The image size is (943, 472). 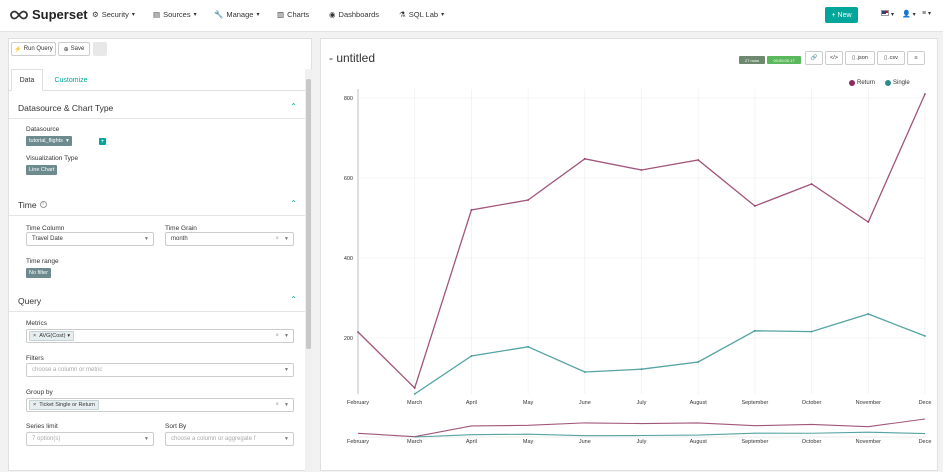 I want to click on nav-security: ⚙ Security ▾, so click(x=113, y=14).